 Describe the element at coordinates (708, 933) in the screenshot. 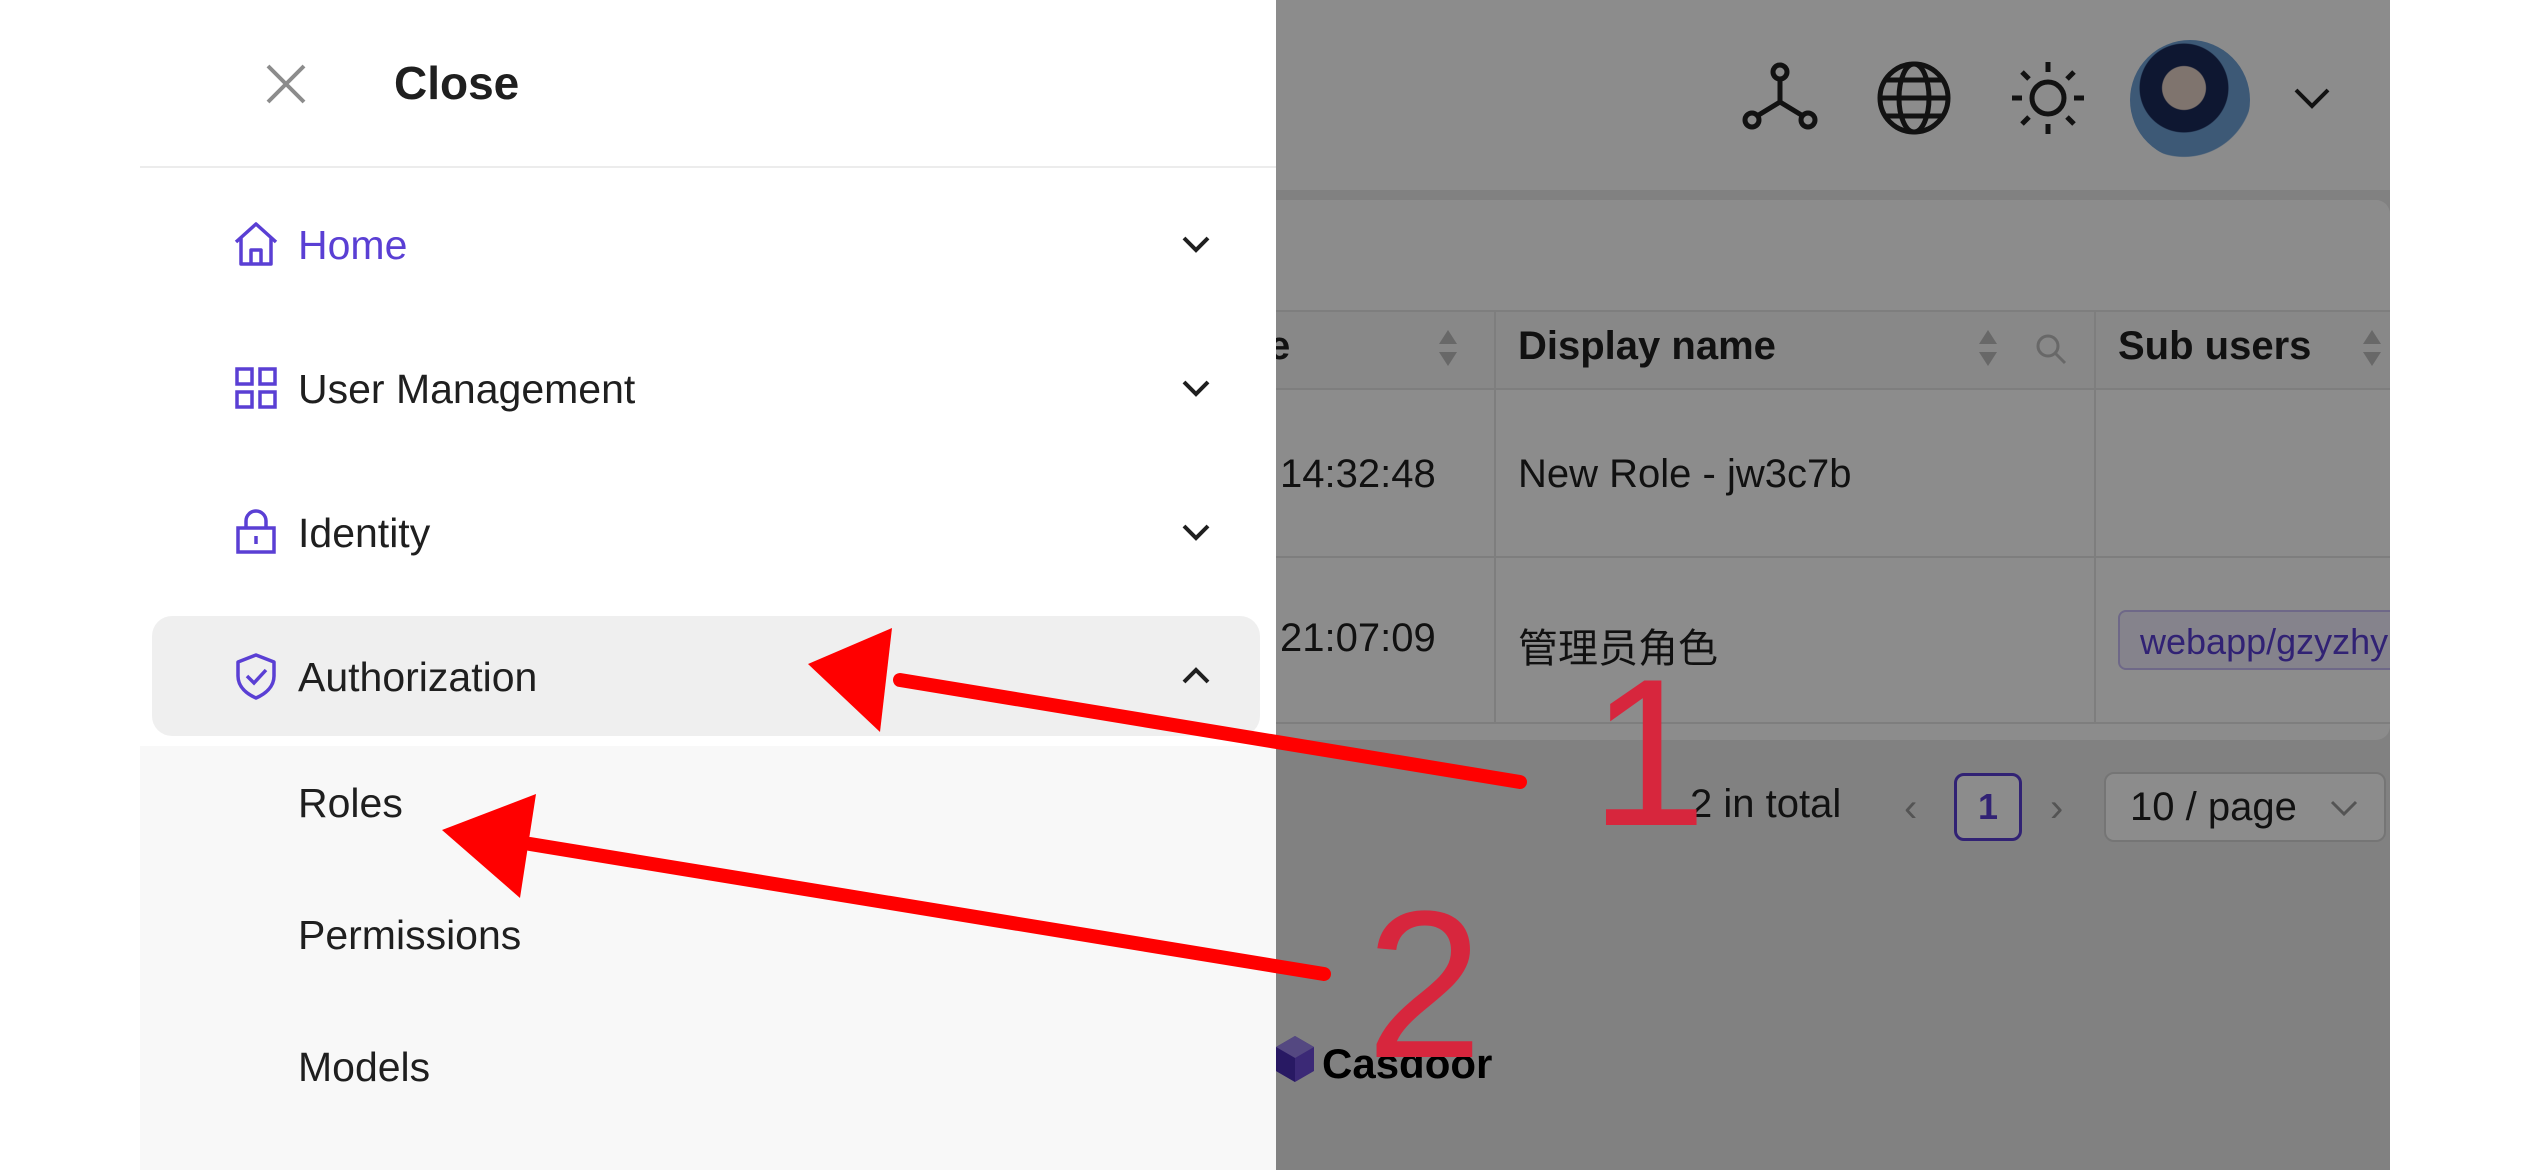

I see `submenu-item-permissions: Permissions` at that location.